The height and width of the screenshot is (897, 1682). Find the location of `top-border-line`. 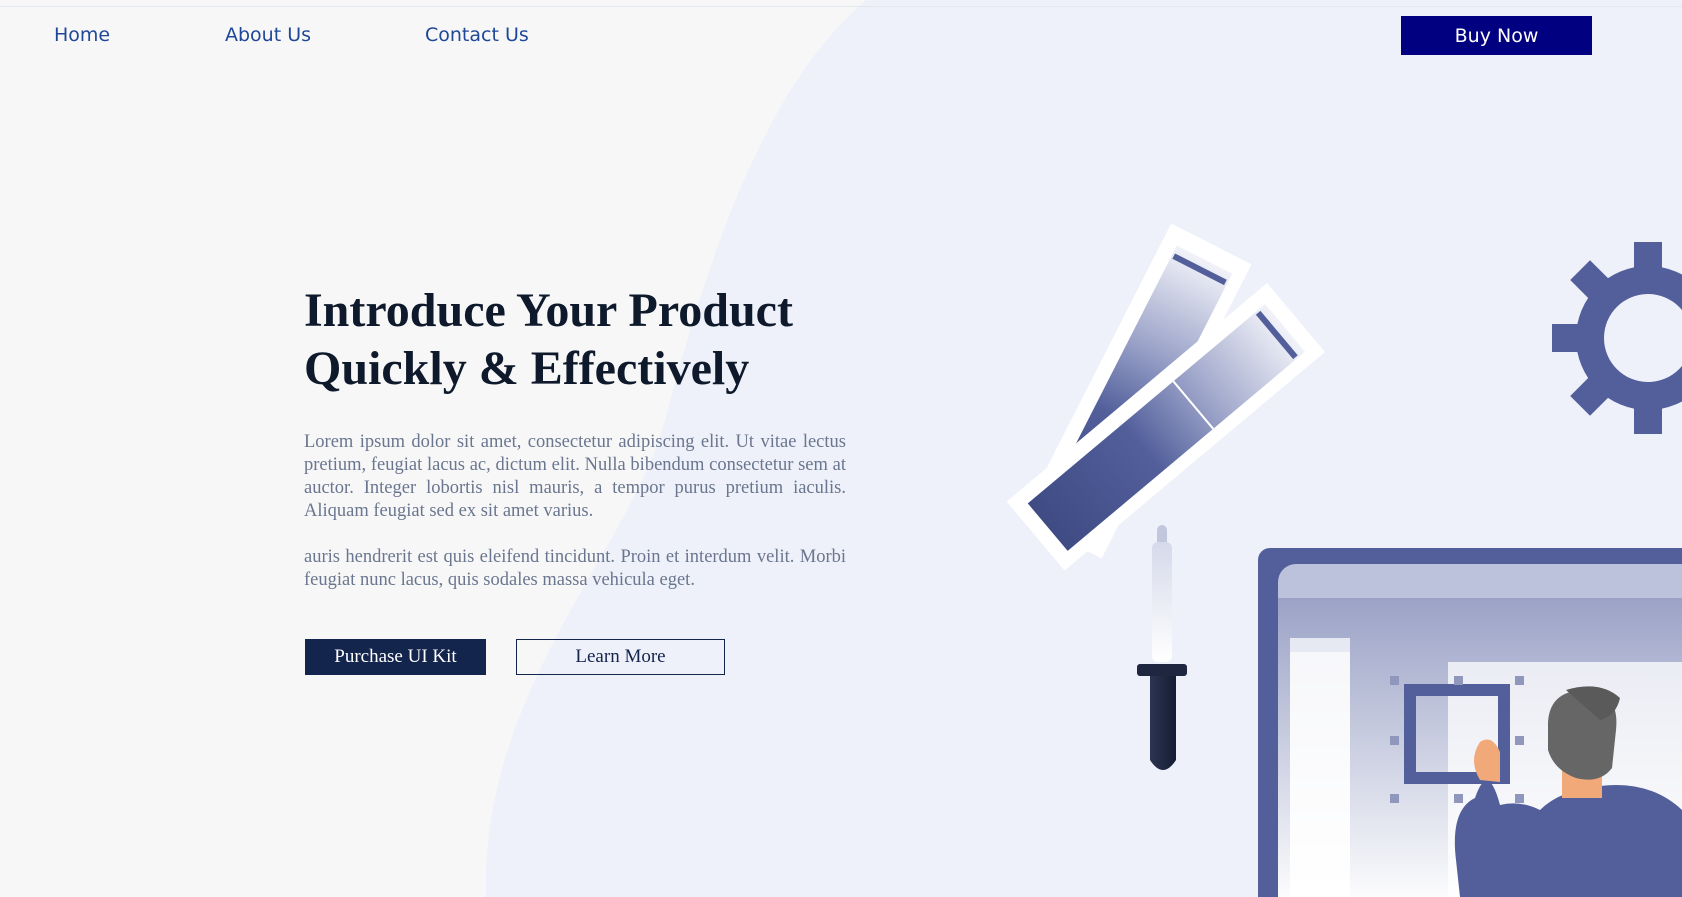

top-border-line is located at coordinates (841, 6).